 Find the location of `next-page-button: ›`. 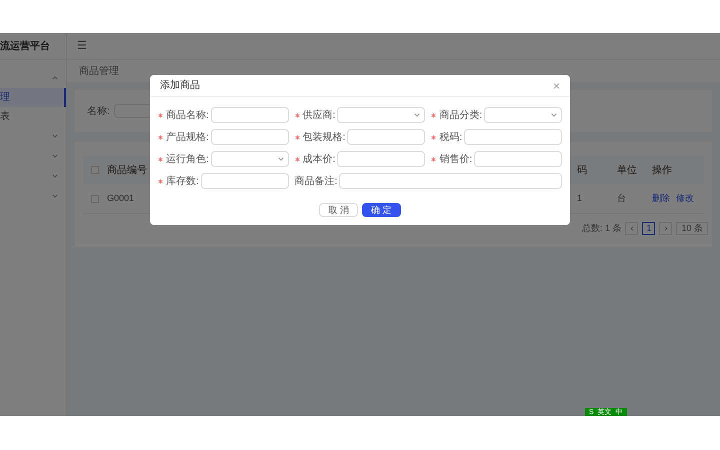

next-page-button: › is located at coordinates (665, 229).